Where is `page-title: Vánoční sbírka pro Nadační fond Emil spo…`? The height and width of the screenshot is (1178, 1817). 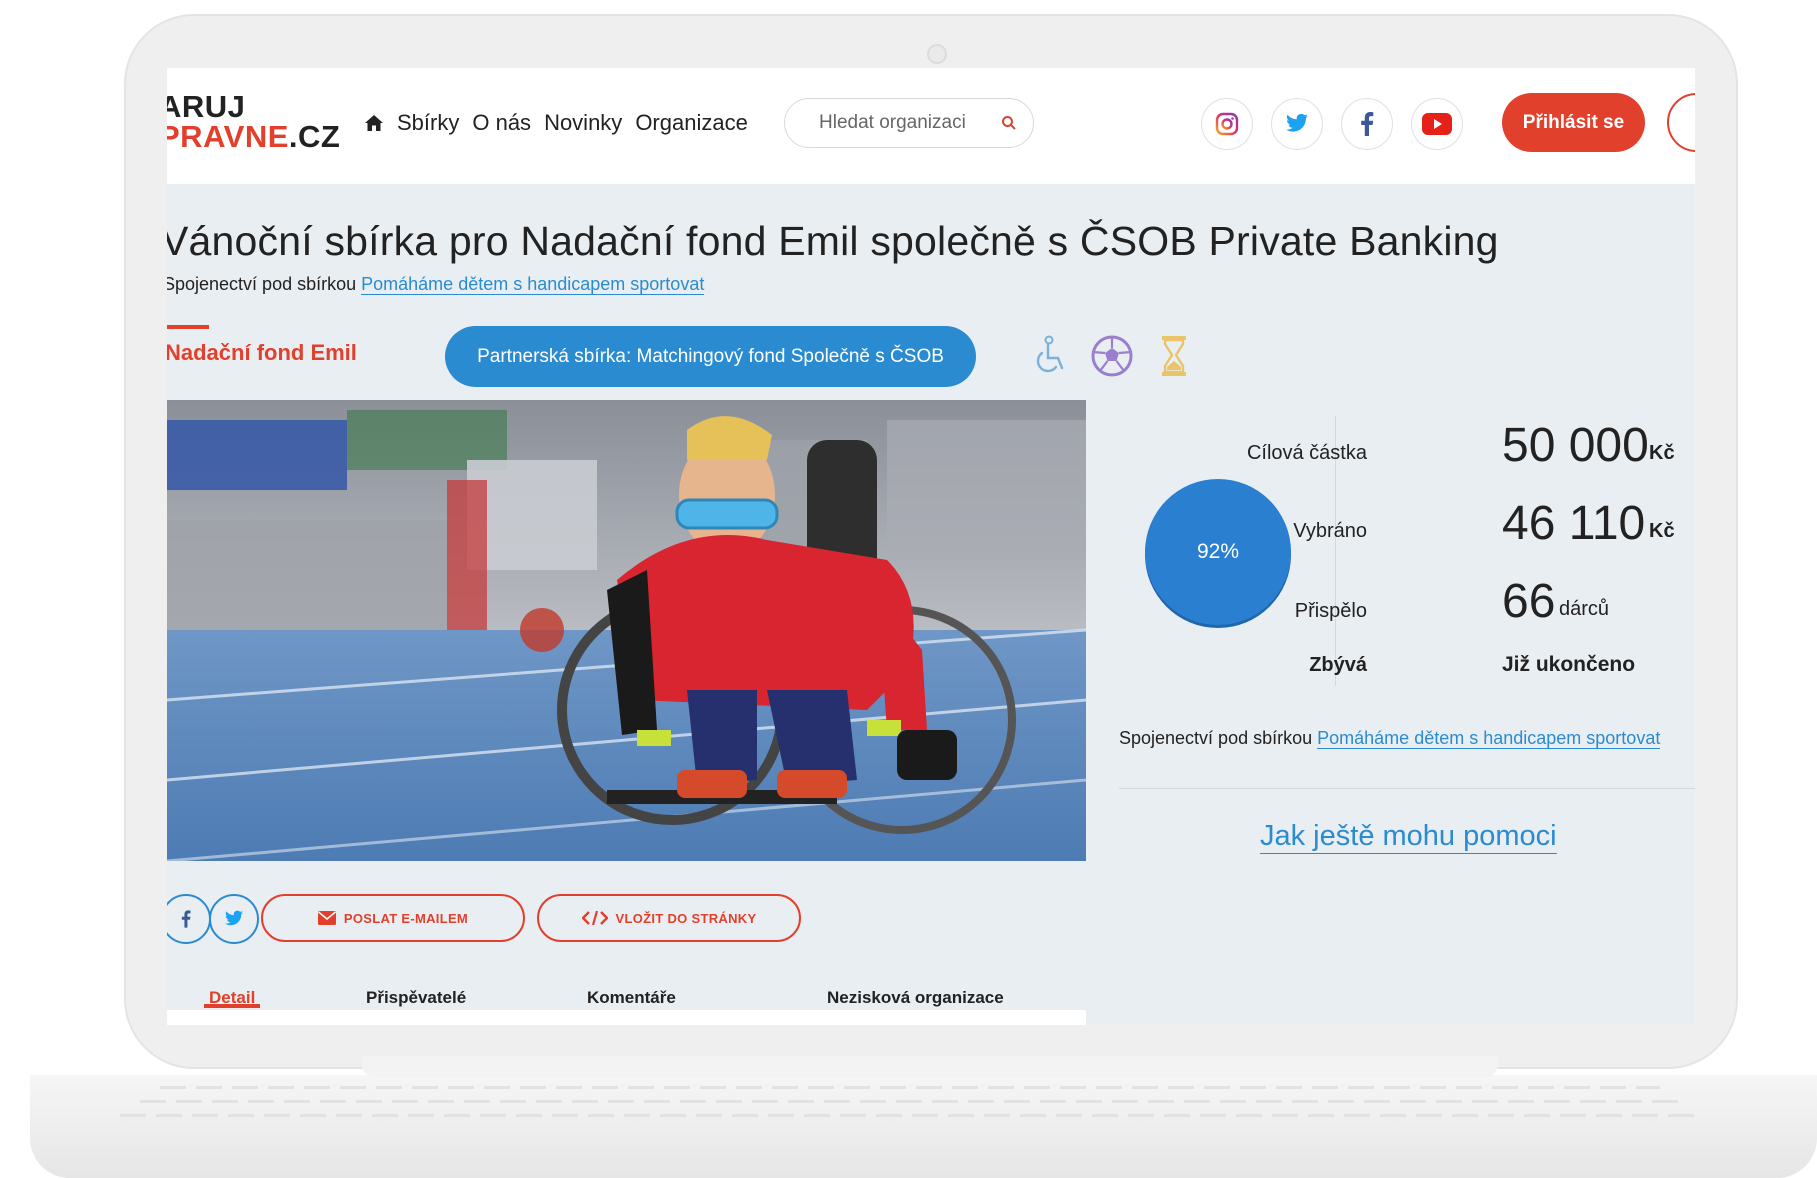
page-title: Vánoční sbírka pro Nadační fond Emil spo… is located at coordinates (833, 241).